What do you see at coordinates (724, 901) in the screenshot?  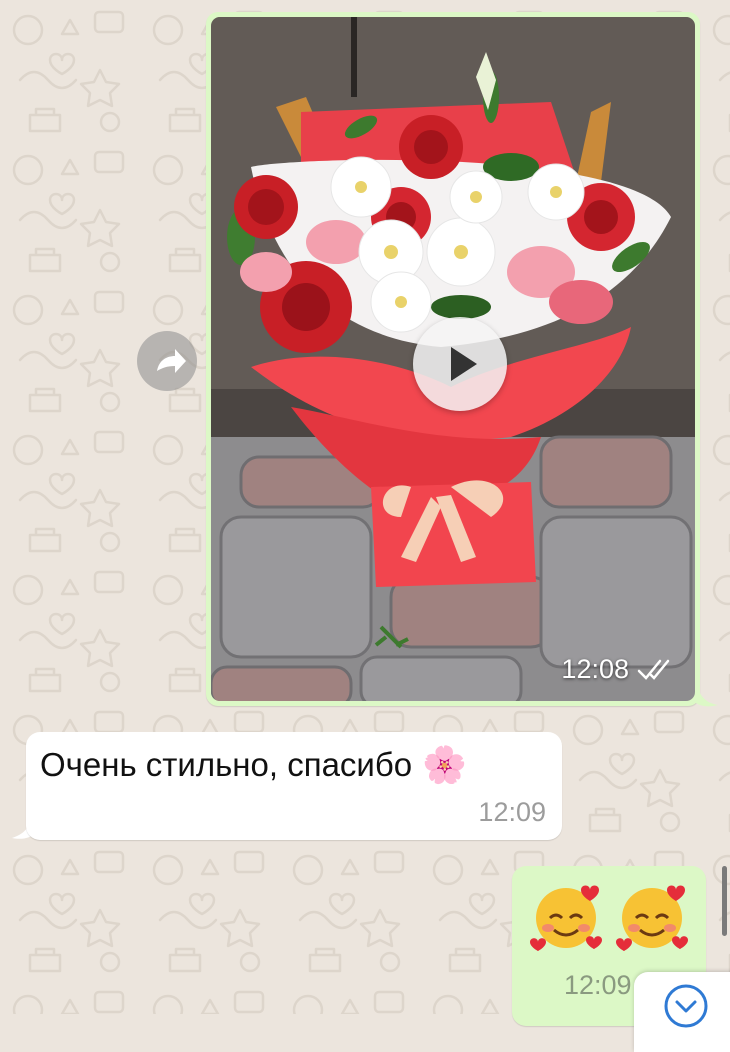 I see `scrollbar-thumb` at bounding box center [724, 901].